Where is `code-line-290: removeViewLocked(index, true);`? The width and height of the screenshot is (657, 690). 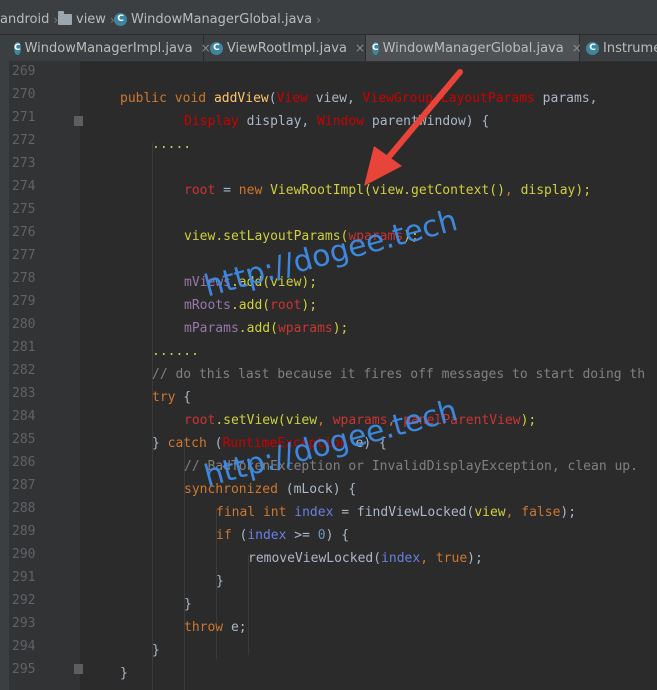 code-line-290: removeViewLocked(index, true); is located at coordinates (365, 558).